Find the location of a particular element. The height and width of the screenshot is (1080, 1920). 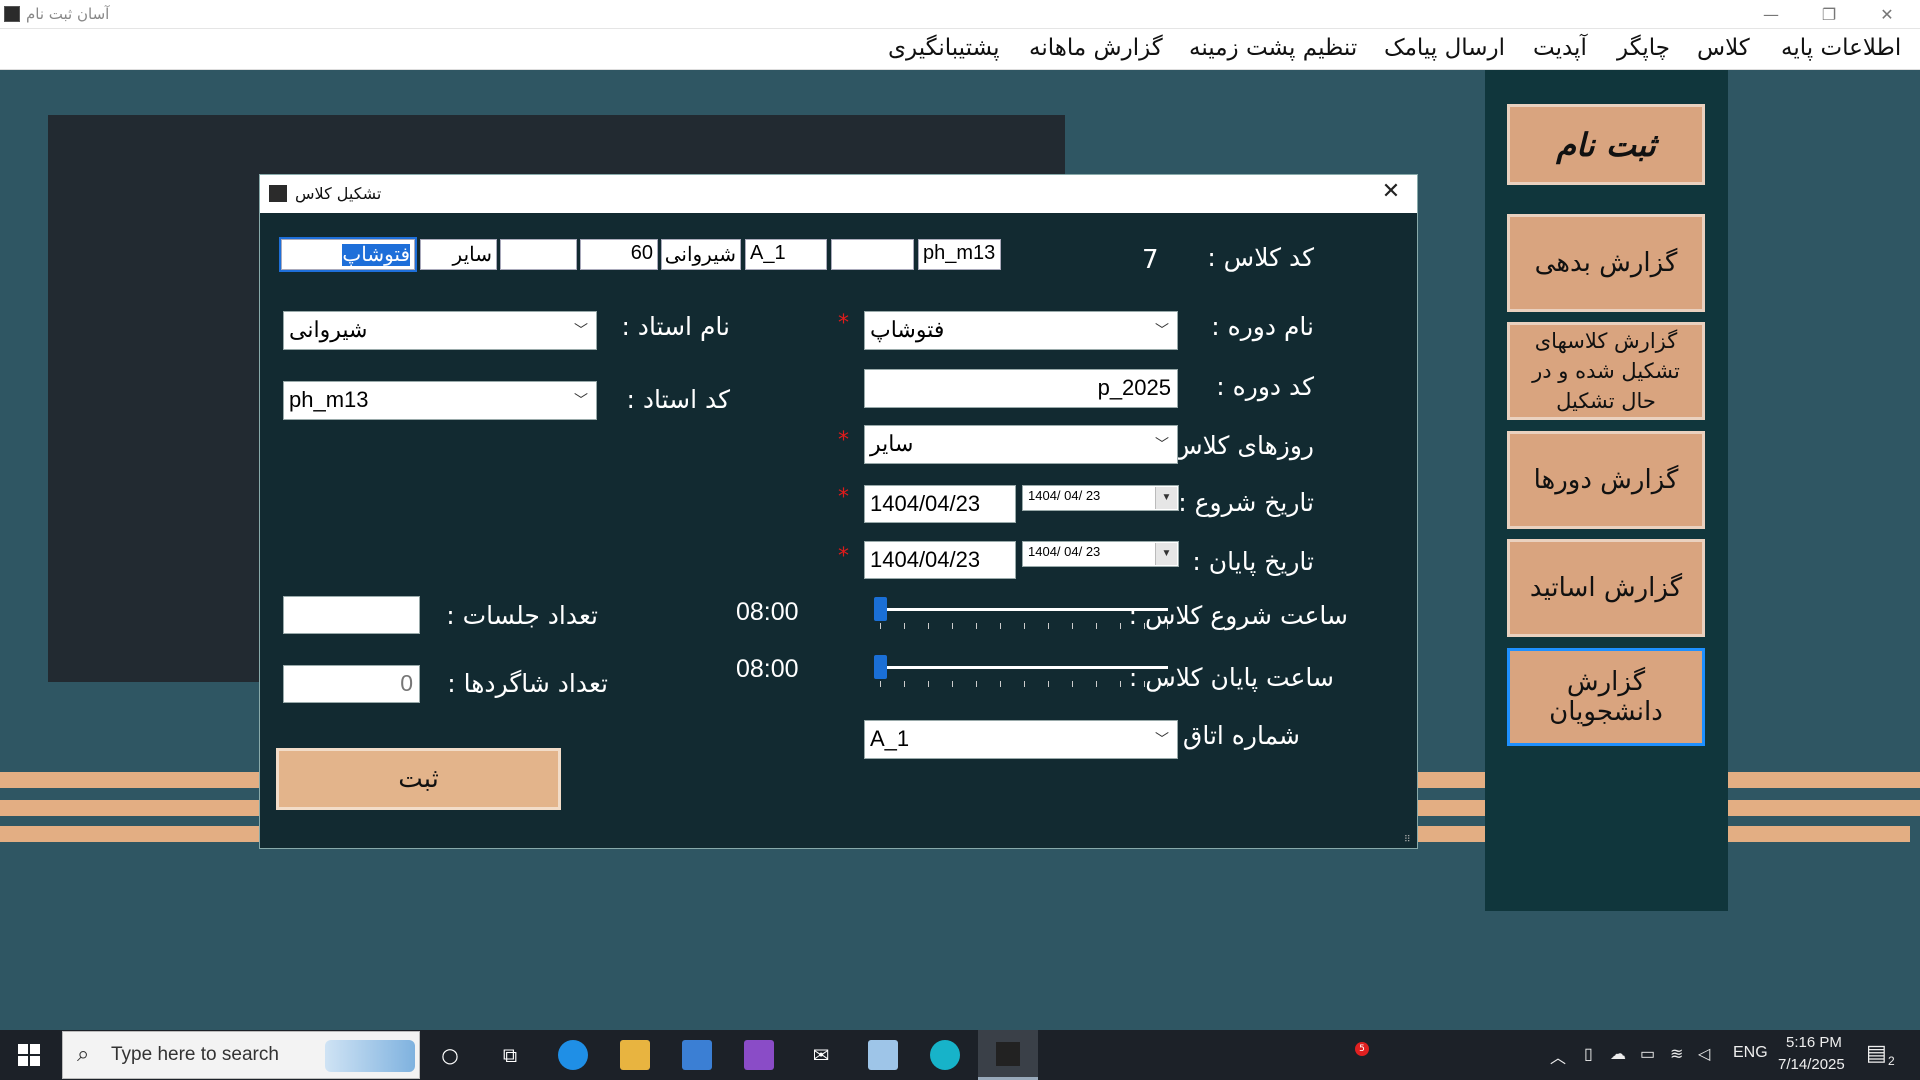

teachers-report-button: گزارش اساتید is located at coordinates (1606, 588).